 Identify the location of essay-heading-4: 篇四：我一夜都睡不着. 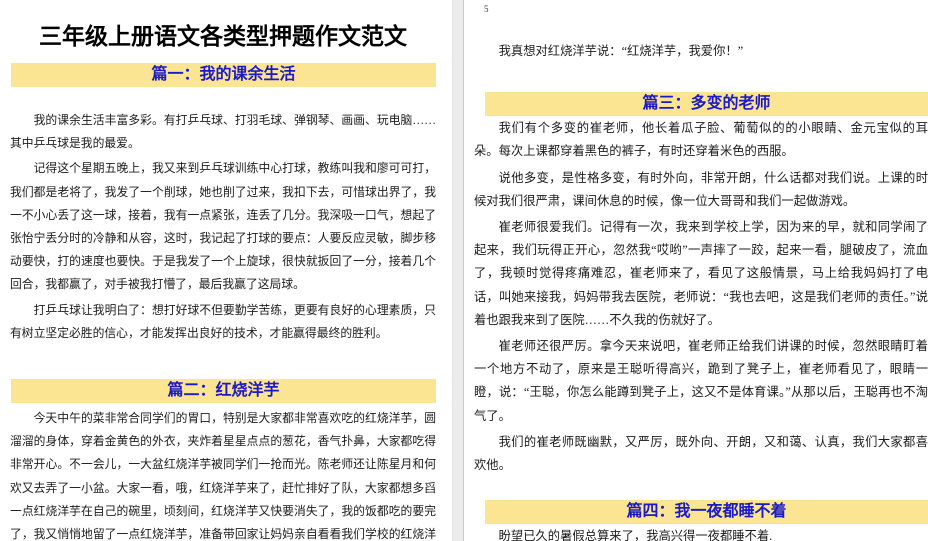
(706, 512).